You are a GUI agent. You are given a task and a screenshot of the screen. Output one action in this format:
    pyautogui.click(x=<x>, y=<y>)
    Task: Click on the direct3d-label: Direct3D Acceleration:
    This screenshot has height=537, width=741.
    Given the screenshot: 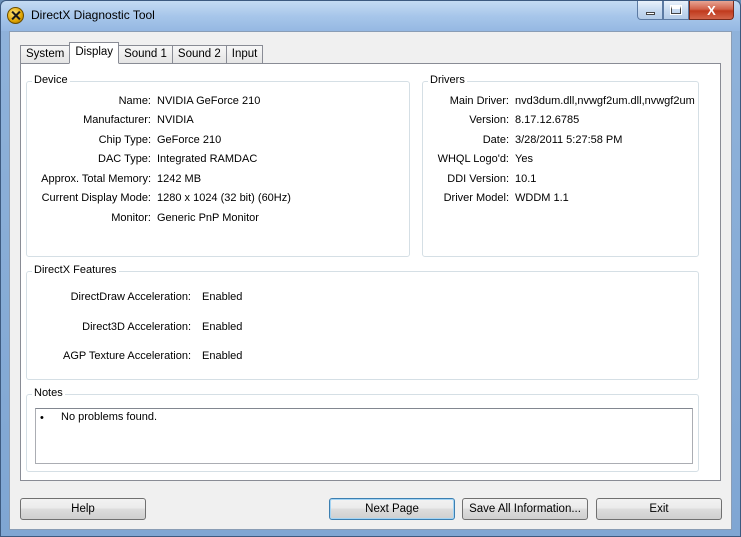 What is the action you would take?
    pyautogui.click(x=136, y=327)
    